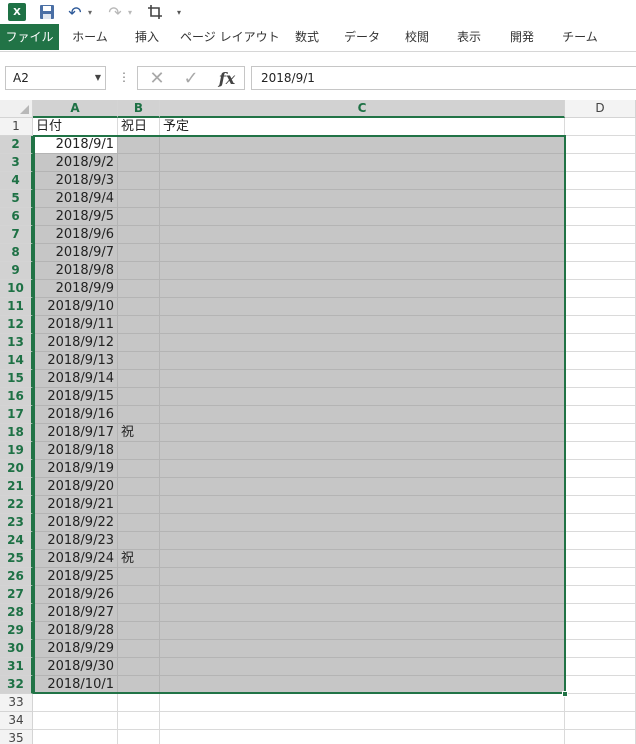 The width and height of the screenshot is (636, 744). Describe the element at coordinates (75, 451) in the screenshot. I see `cell-a19: 2018/9/18` at that location.